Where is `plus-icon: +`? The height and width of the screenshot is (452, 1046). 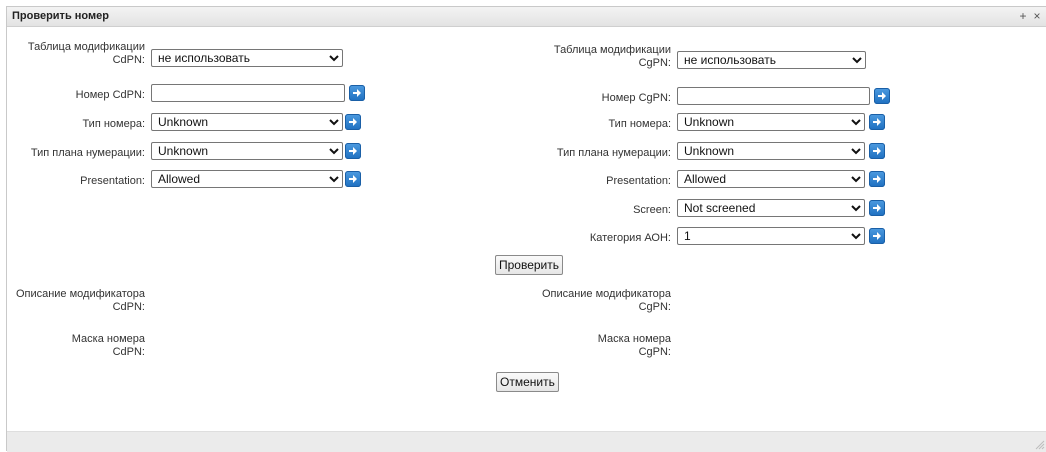 plus-icon: + is located at coordinates (1023, 16).